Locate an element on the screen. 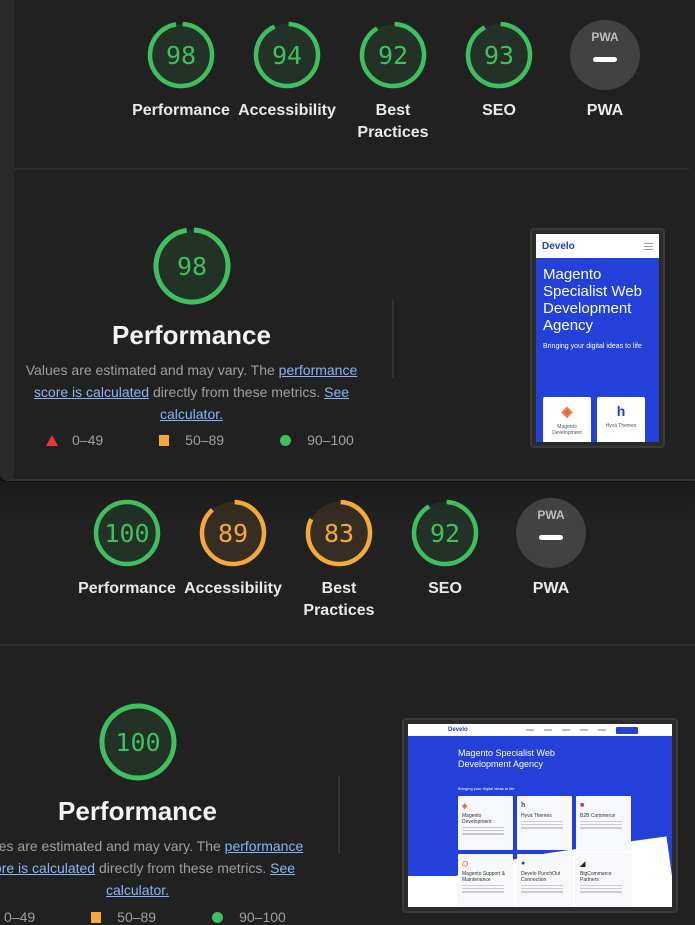  service-card-title: Magento Development is located at coordinates (477, 819).